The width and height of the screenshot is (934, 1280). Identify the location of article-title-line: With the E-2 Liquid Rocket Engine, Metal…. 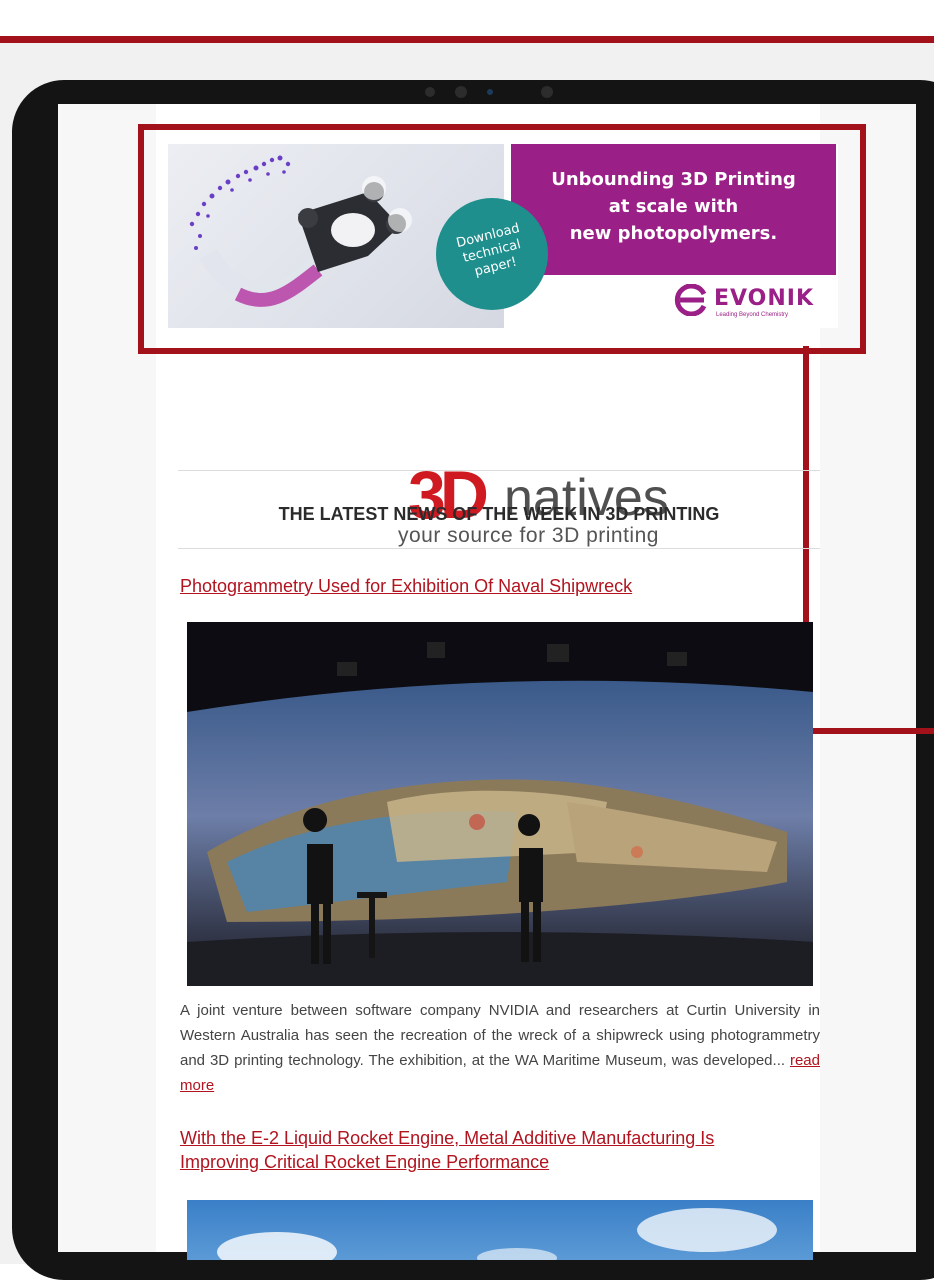
(447, 1138).